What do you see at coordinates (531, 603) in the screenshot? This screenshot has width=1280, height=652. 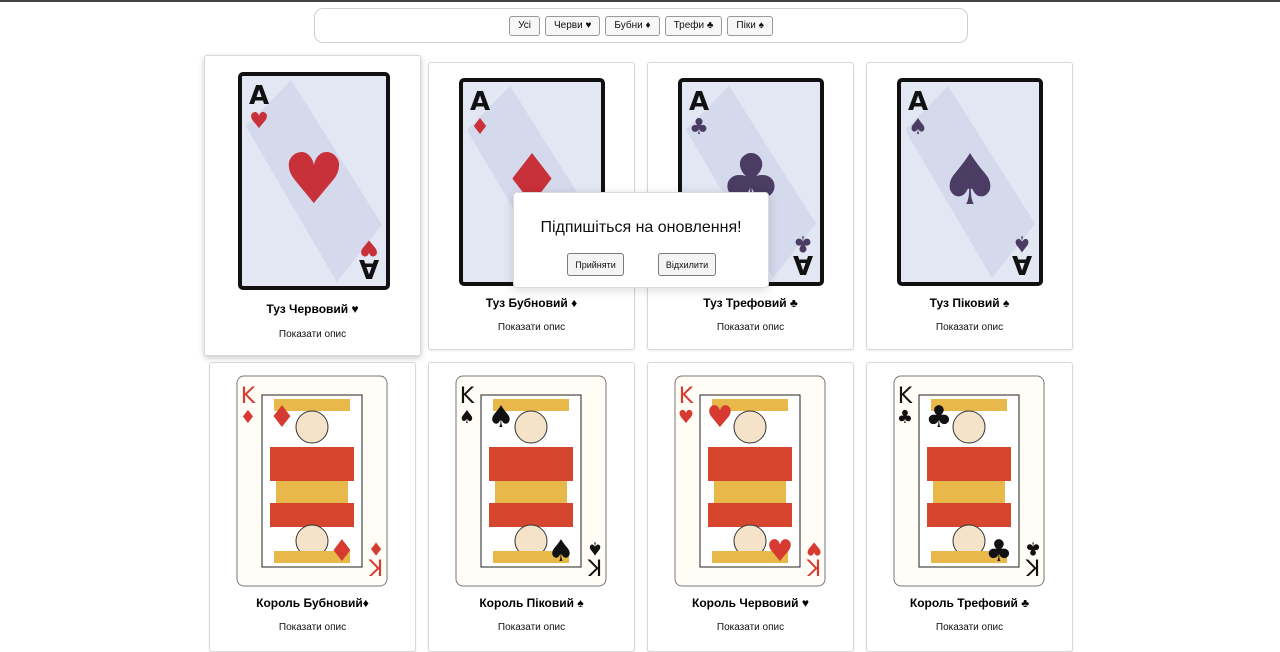 I see `card-title: Король Піковий ♠` at bounding box center [531, 603].